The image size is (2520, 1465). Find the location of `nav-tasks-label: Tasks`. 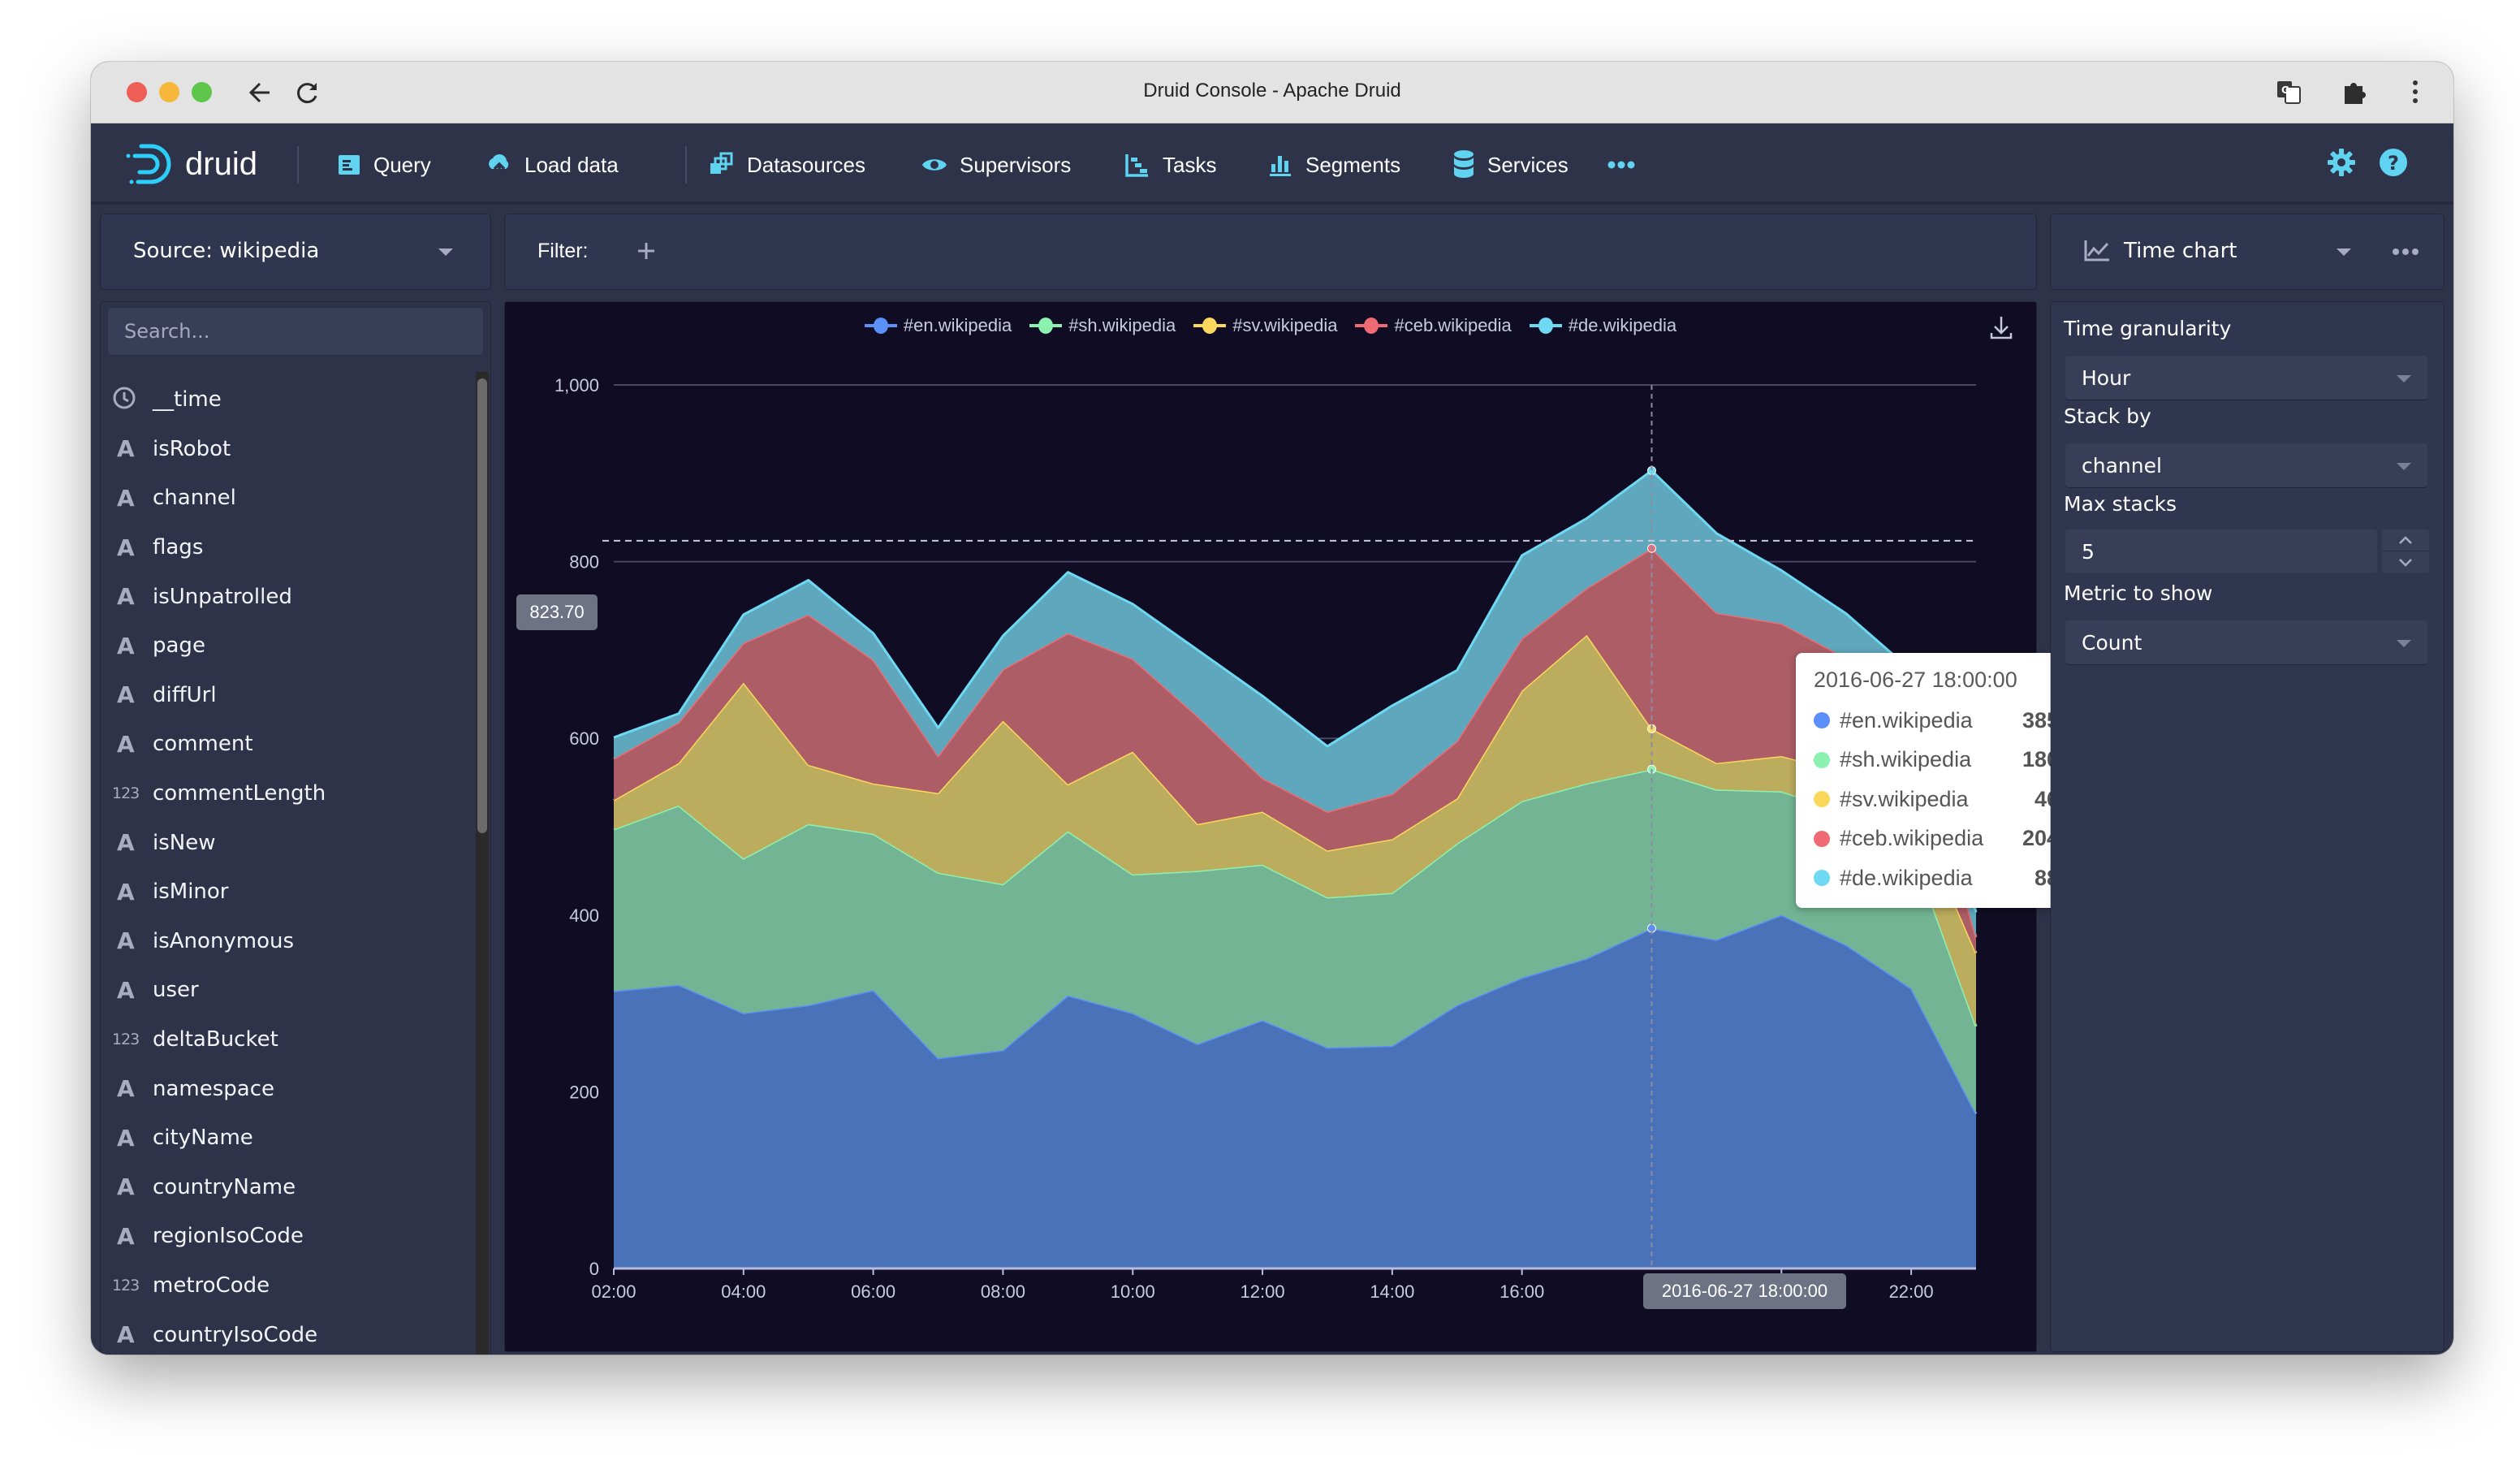

nav-tasks-label: Tasks is located at coordinates (1190, 164).